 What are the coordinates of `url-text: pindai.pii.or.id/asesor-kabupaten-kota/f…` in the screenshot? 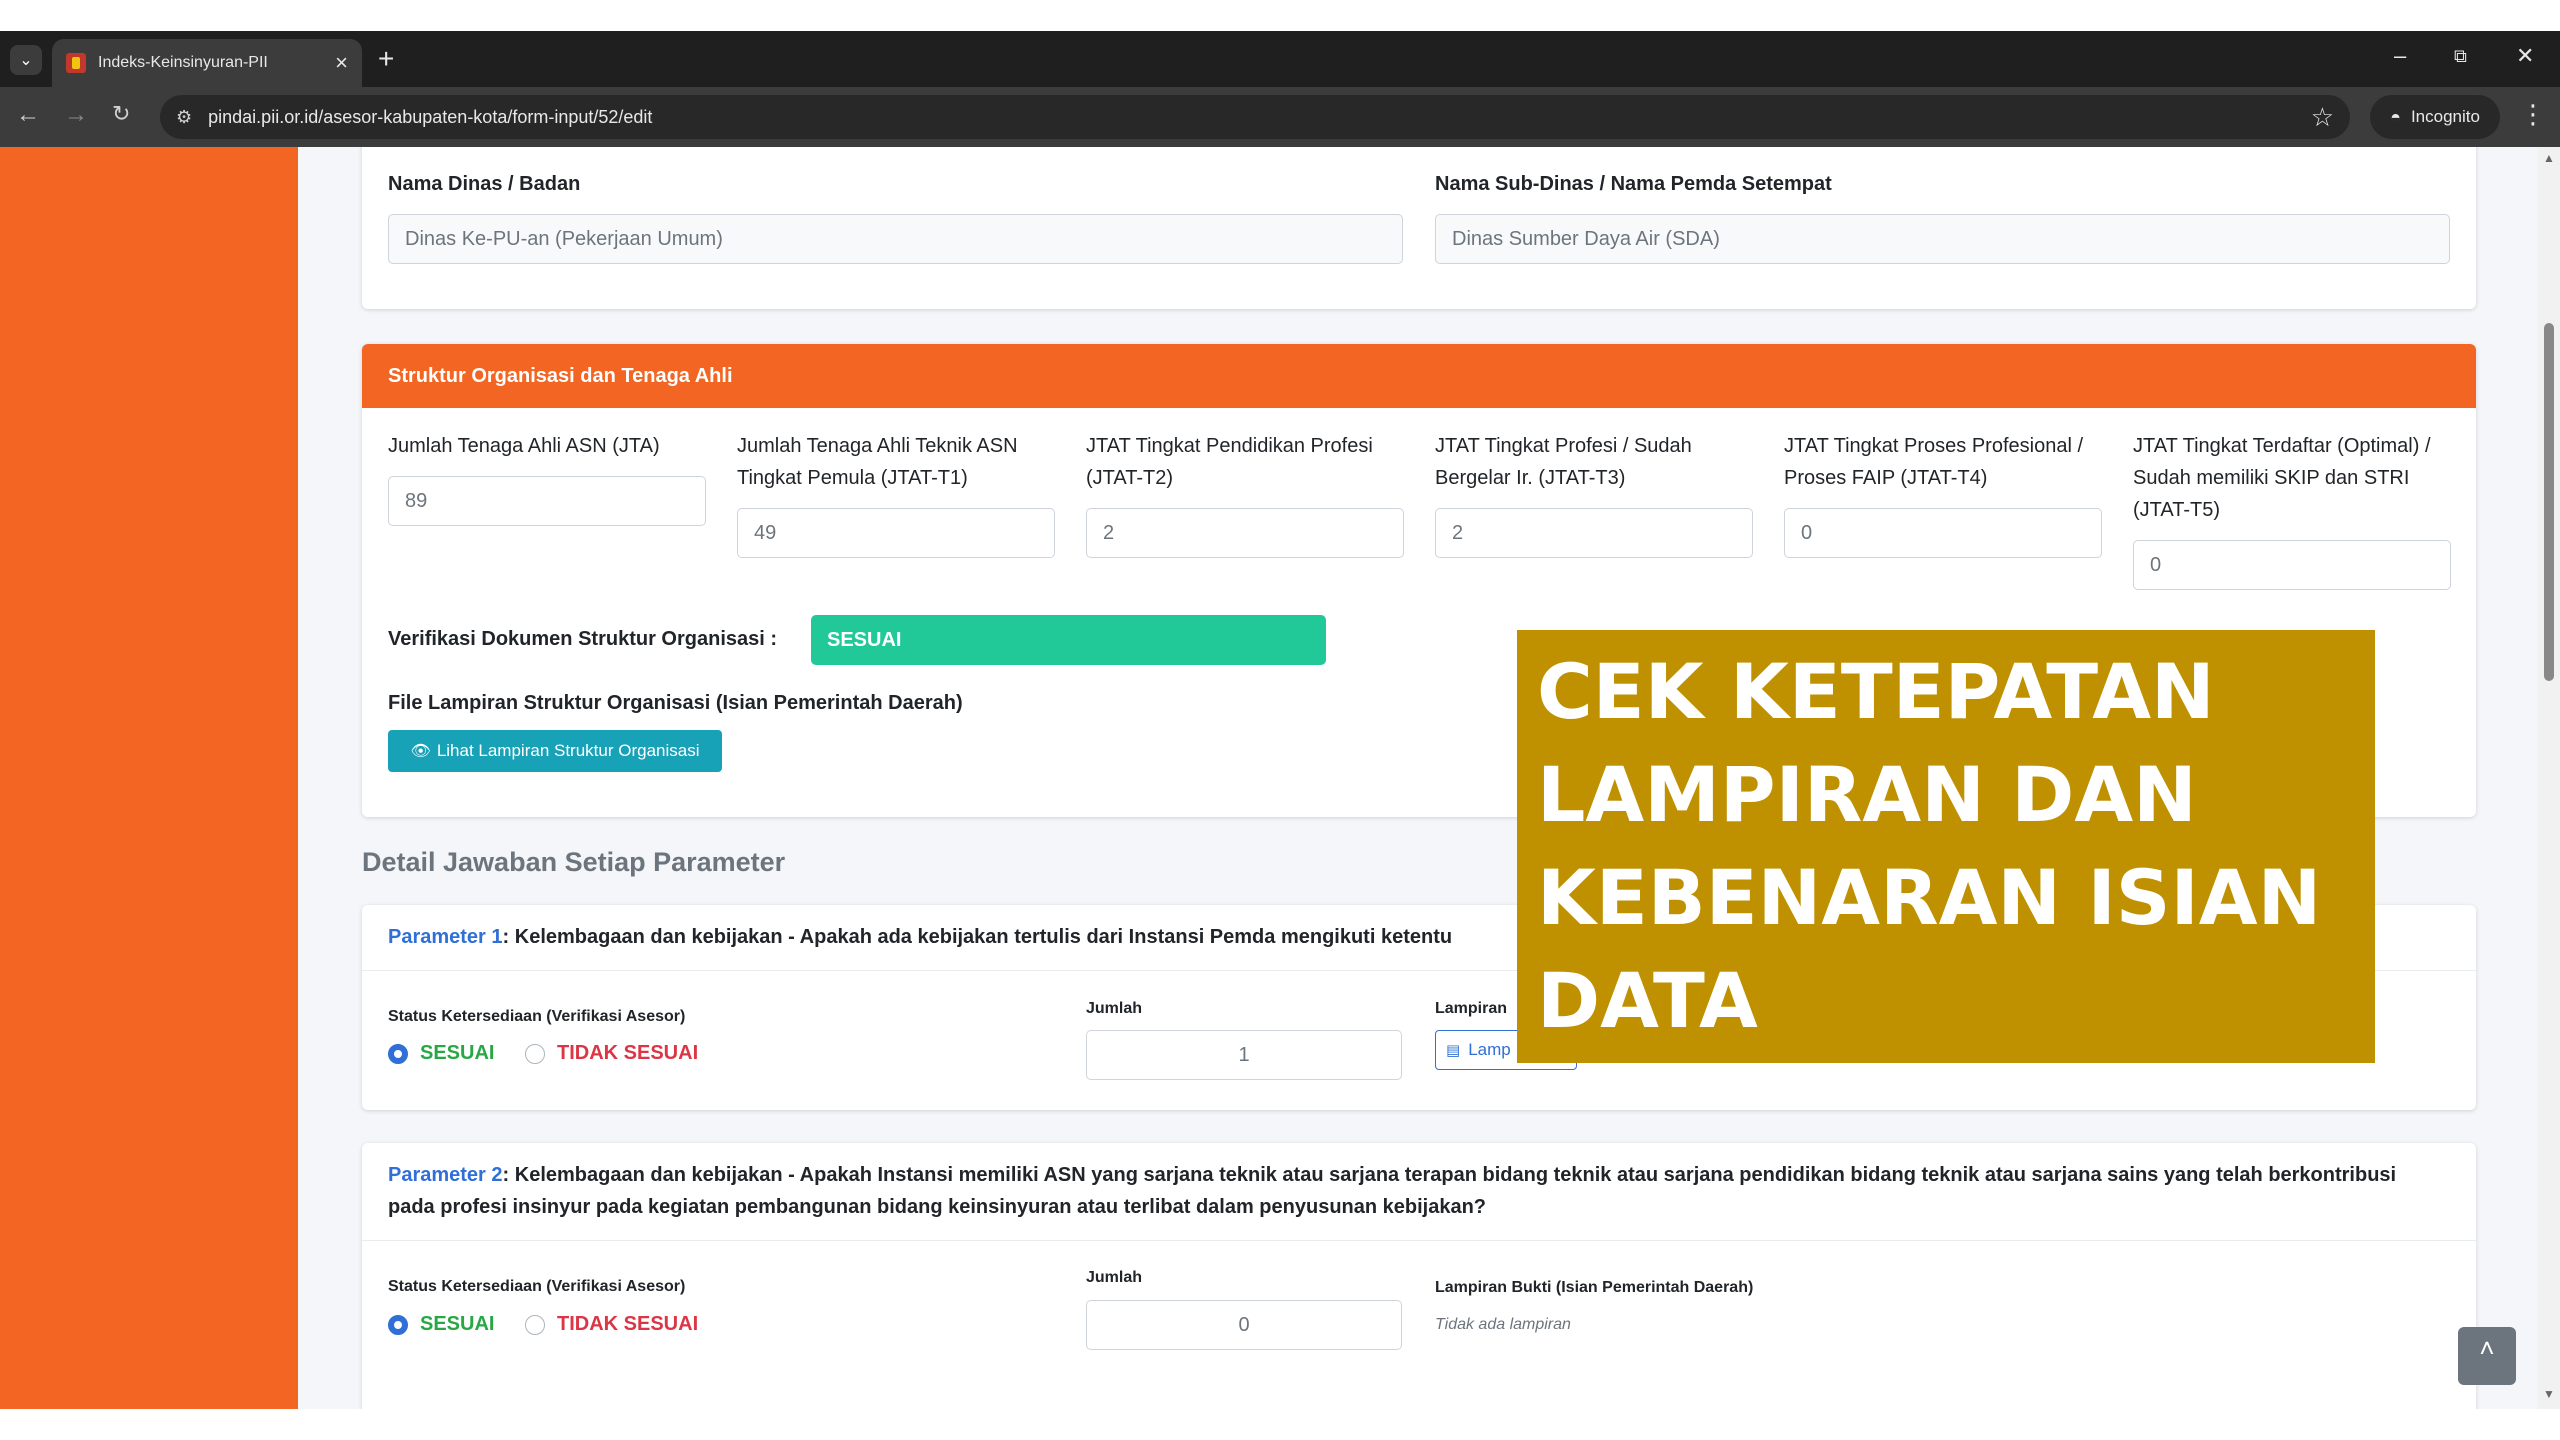 It's located at (430, 116).